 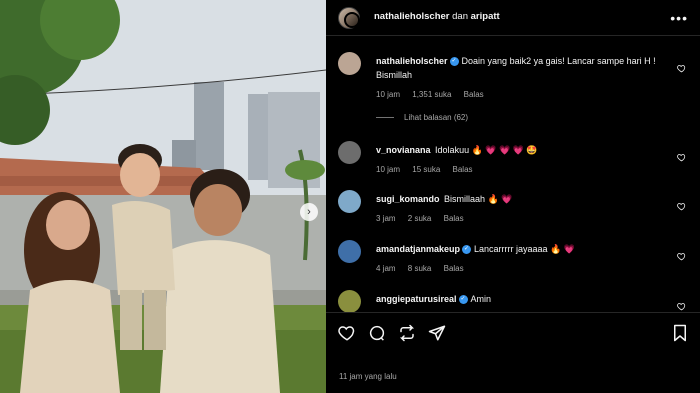 What do you see at coordinates (521, 299) in the screenshot?
I see `comment-body: anggiepaturusireal ✓ Amin` at bounding box center [521, 299].